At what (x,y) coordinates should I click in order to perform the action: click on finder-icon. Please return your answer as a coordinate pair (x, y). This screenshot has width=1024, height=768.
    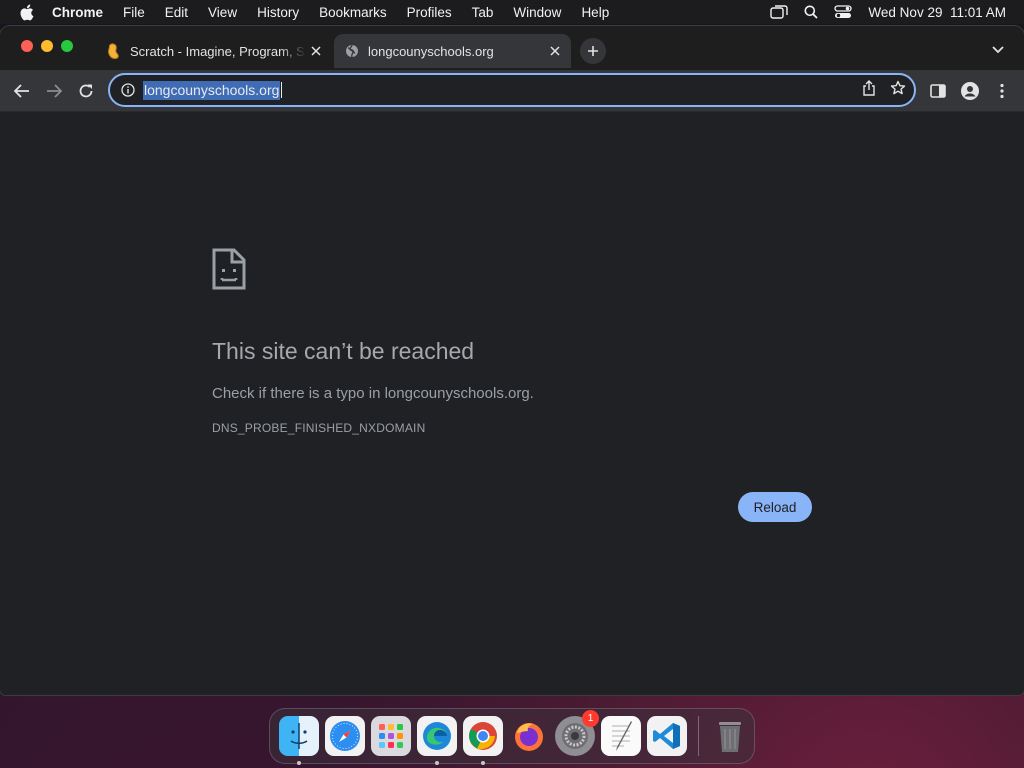
    Looking at the image, I should click on (299, 740).